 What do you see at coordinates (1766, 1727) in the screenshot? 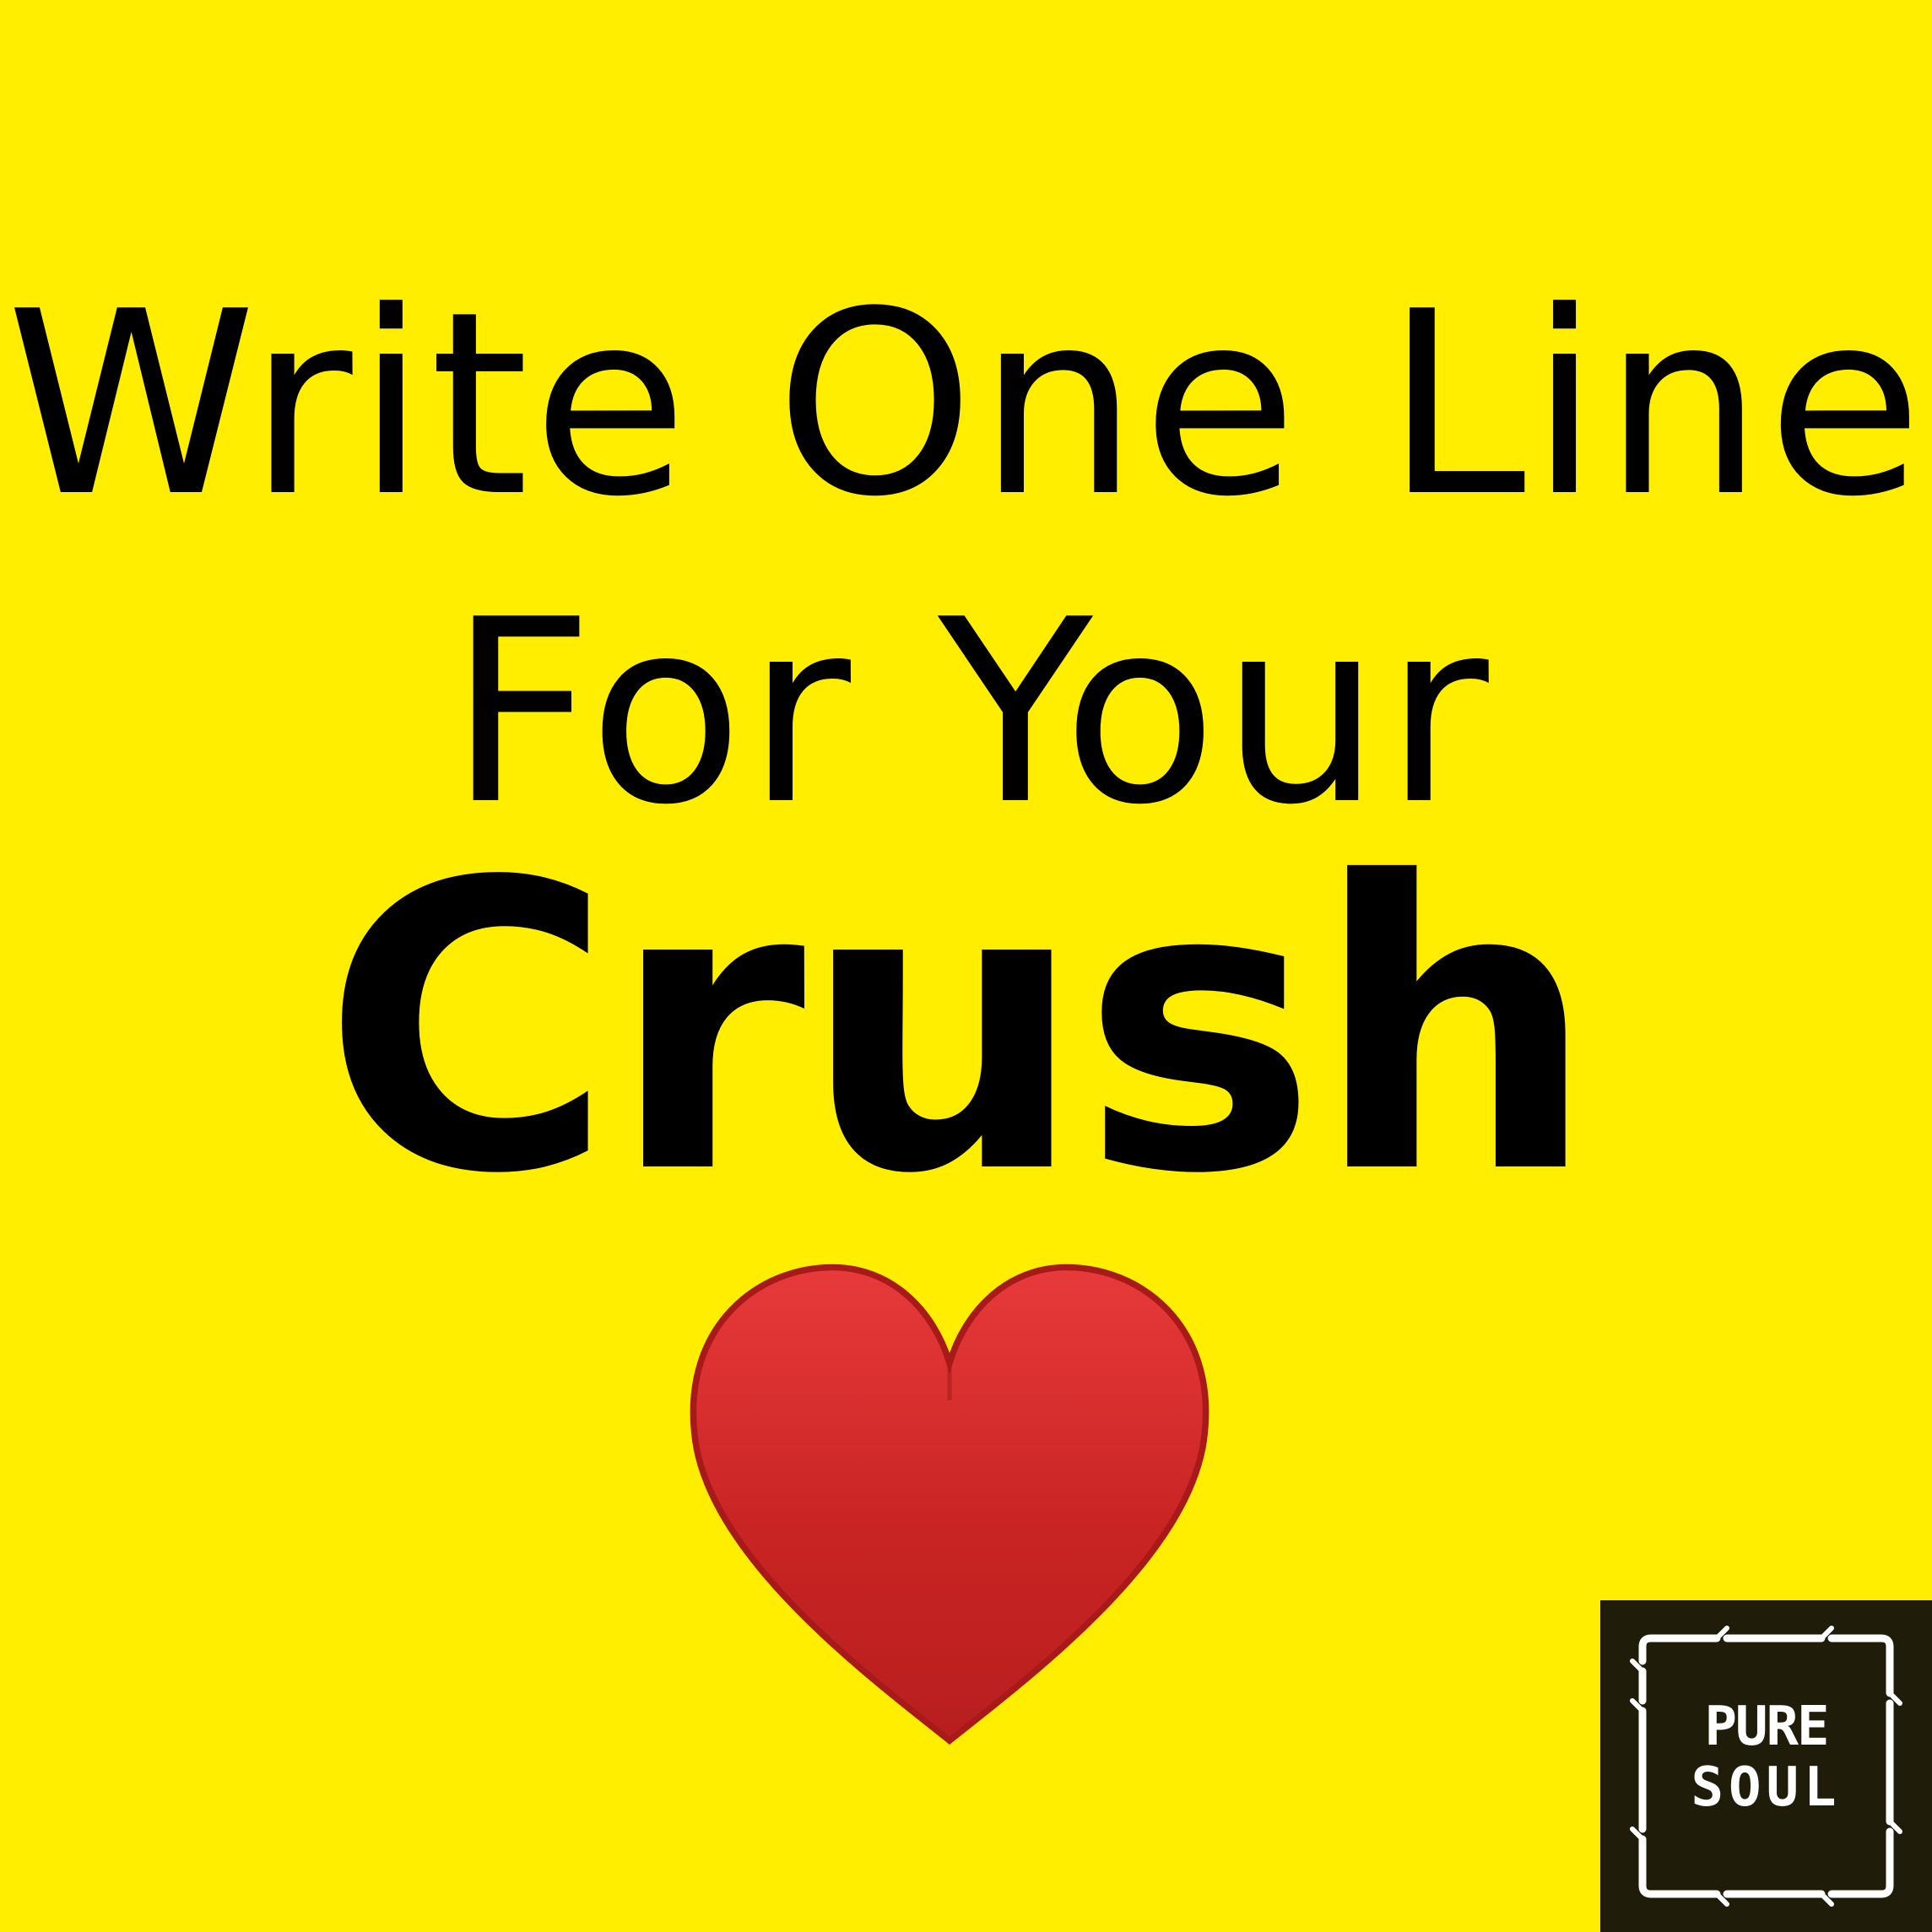
I see `logo-text-pure: PURE` at bounding box center [1766, 1727].